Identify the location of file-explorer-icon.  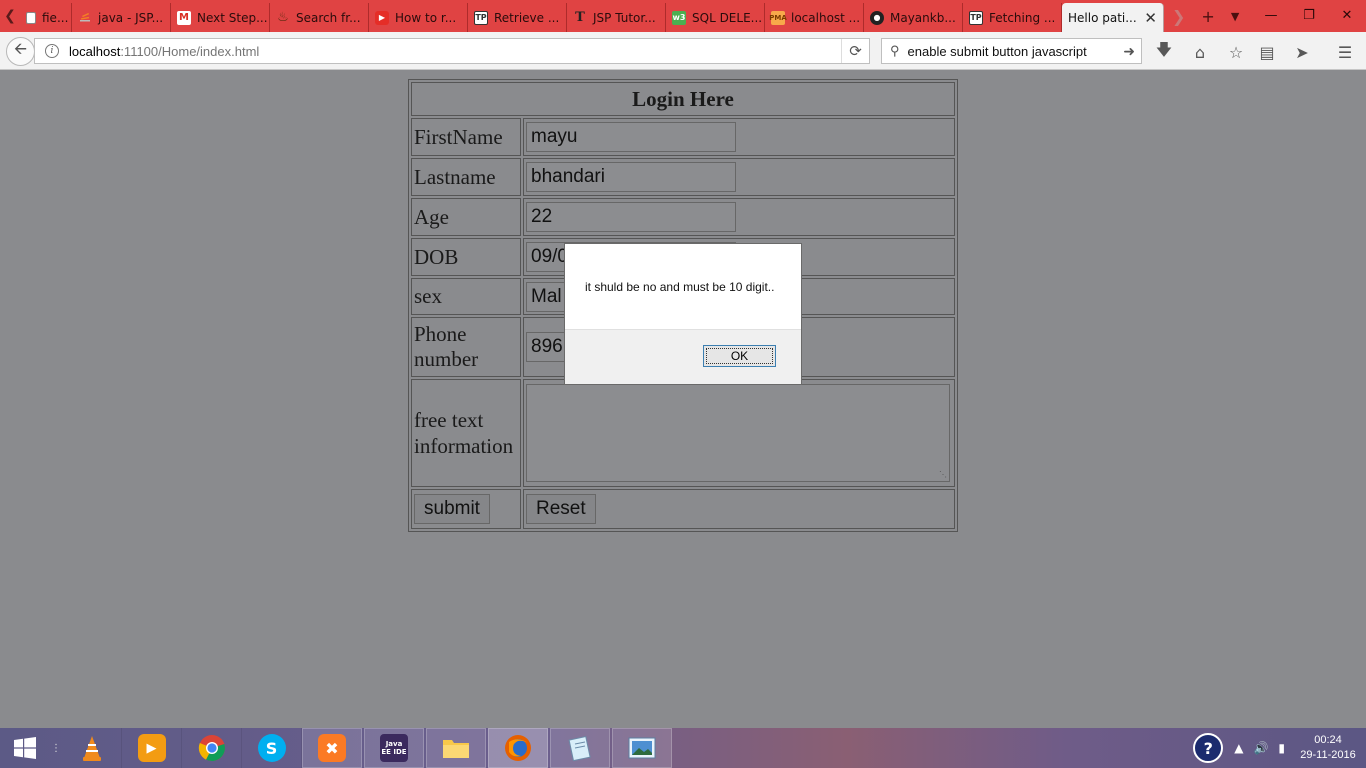
(456, 748).